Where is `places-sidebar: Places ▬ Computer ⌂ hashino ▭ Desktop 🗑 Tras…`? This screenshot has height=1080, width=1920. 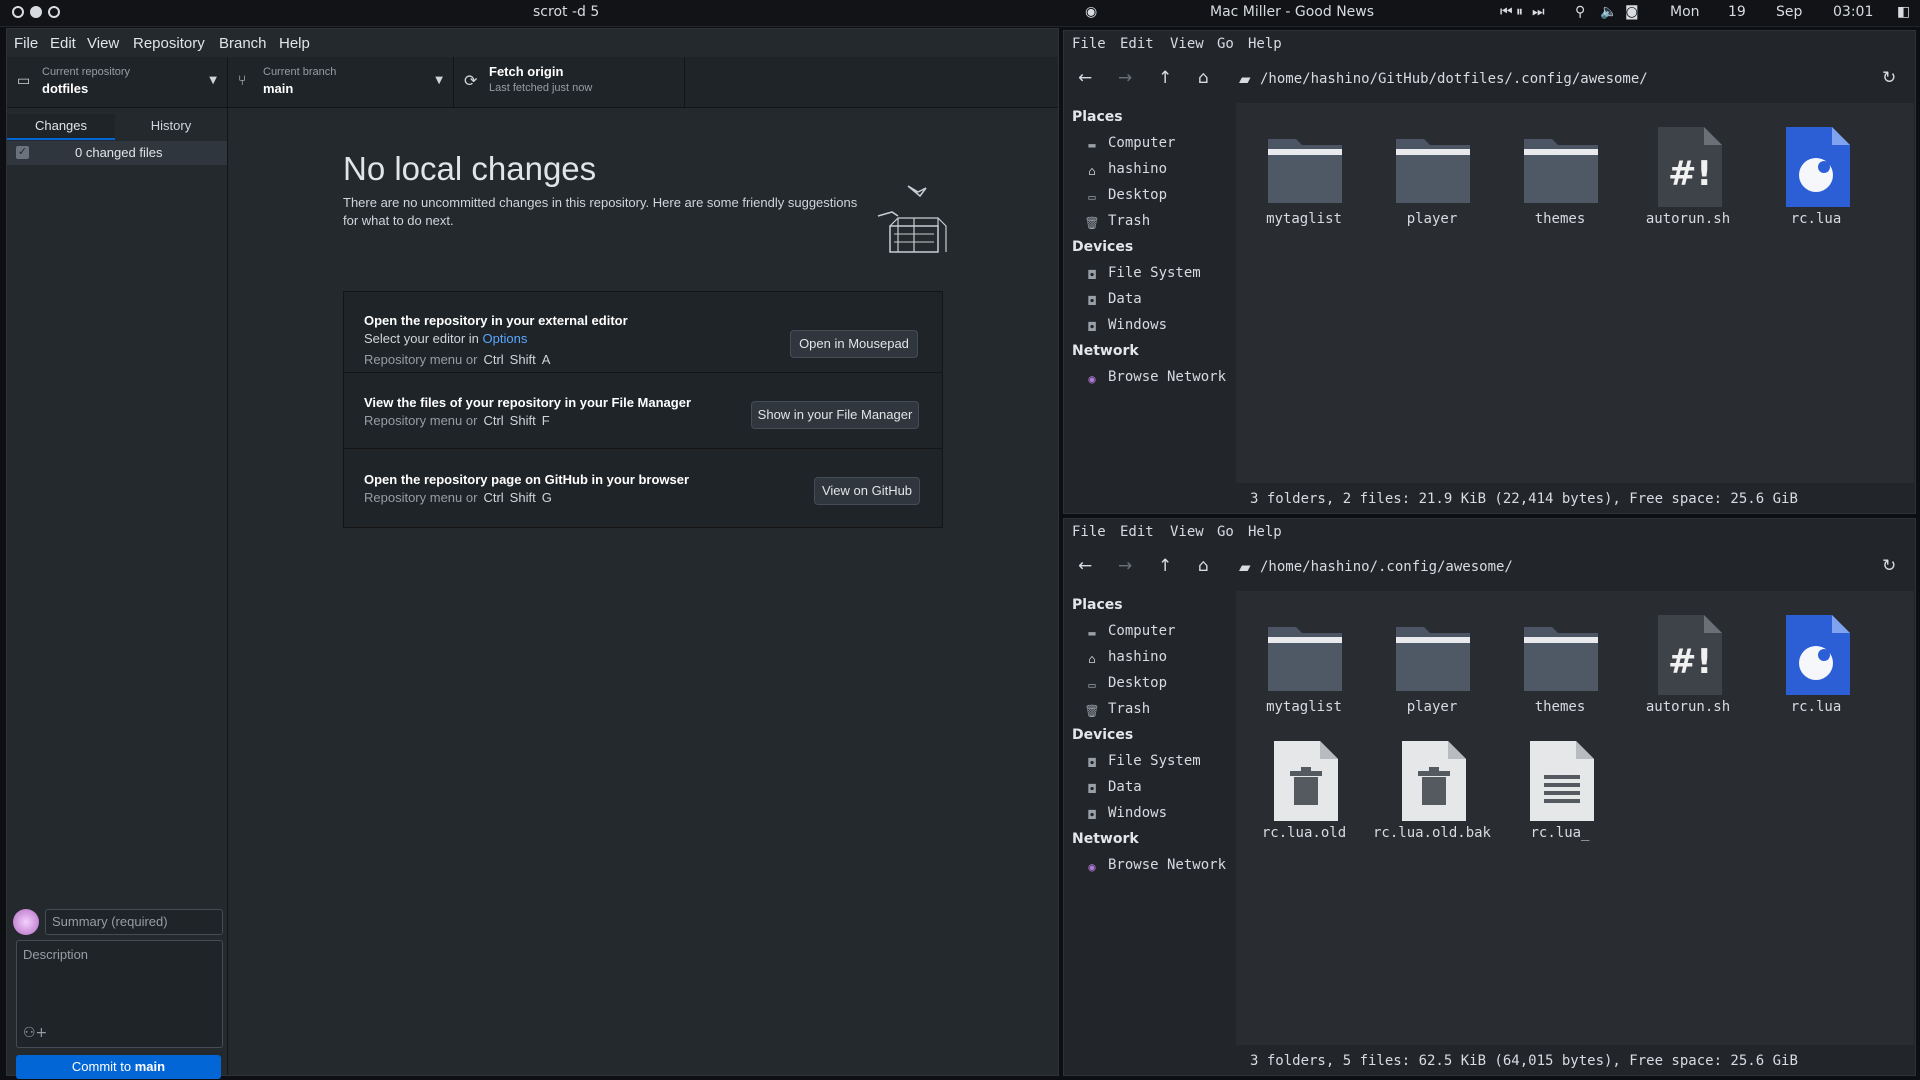 places-sidebar: Places ▬ Computer ⌂ hashino ▭ Desktop 🗑 Tras… is located at coordinates (1150, 833).